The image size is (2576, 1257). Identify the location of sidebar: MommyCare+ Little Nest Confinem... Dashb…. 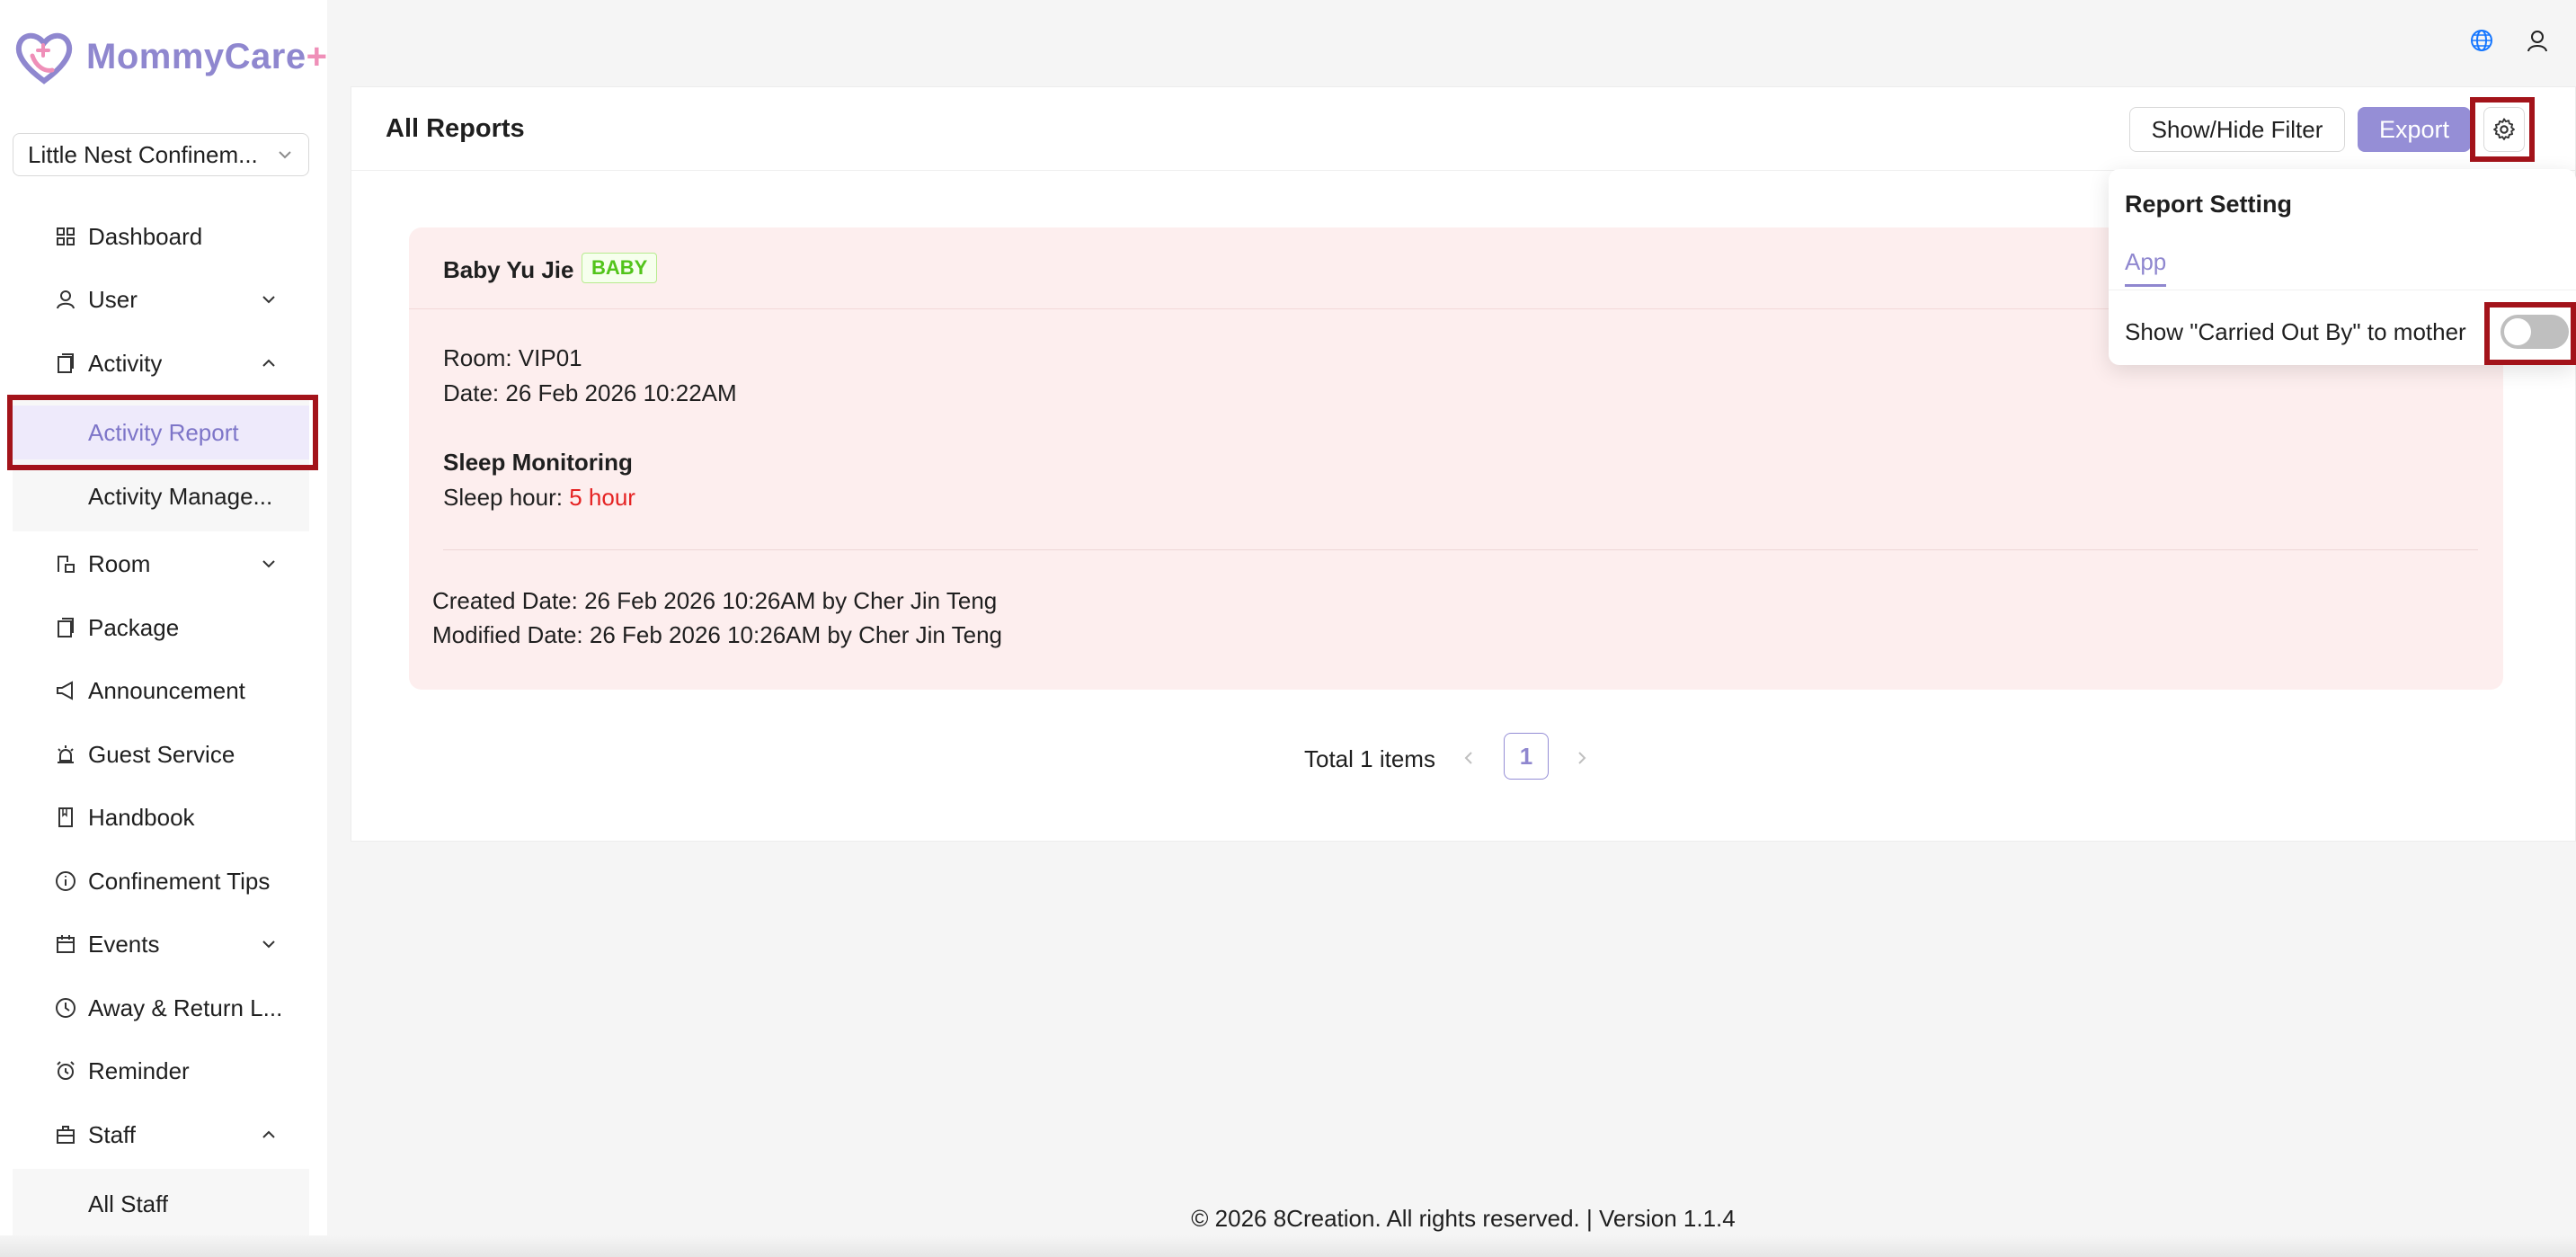
(163, 628).